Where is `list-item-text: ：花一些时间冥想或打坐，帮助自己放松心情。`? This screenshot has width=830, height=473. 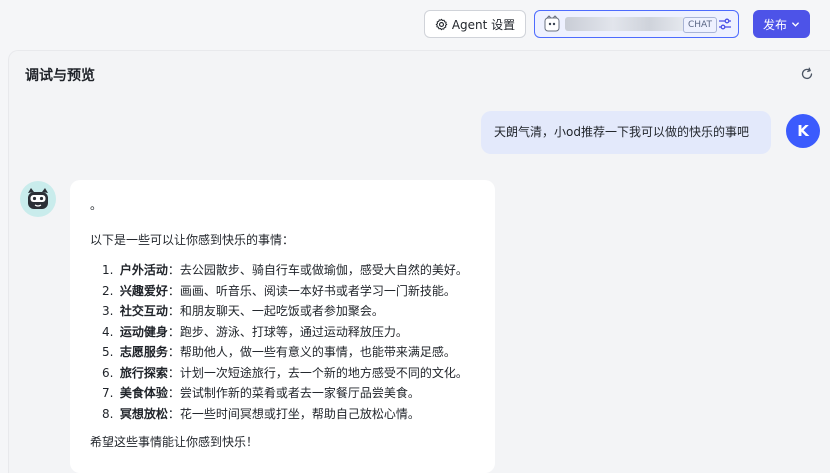 list-item-text: ：花一些时间冥想或打坐，帮助自己放松心情。 is located at coordinates (293, 413).